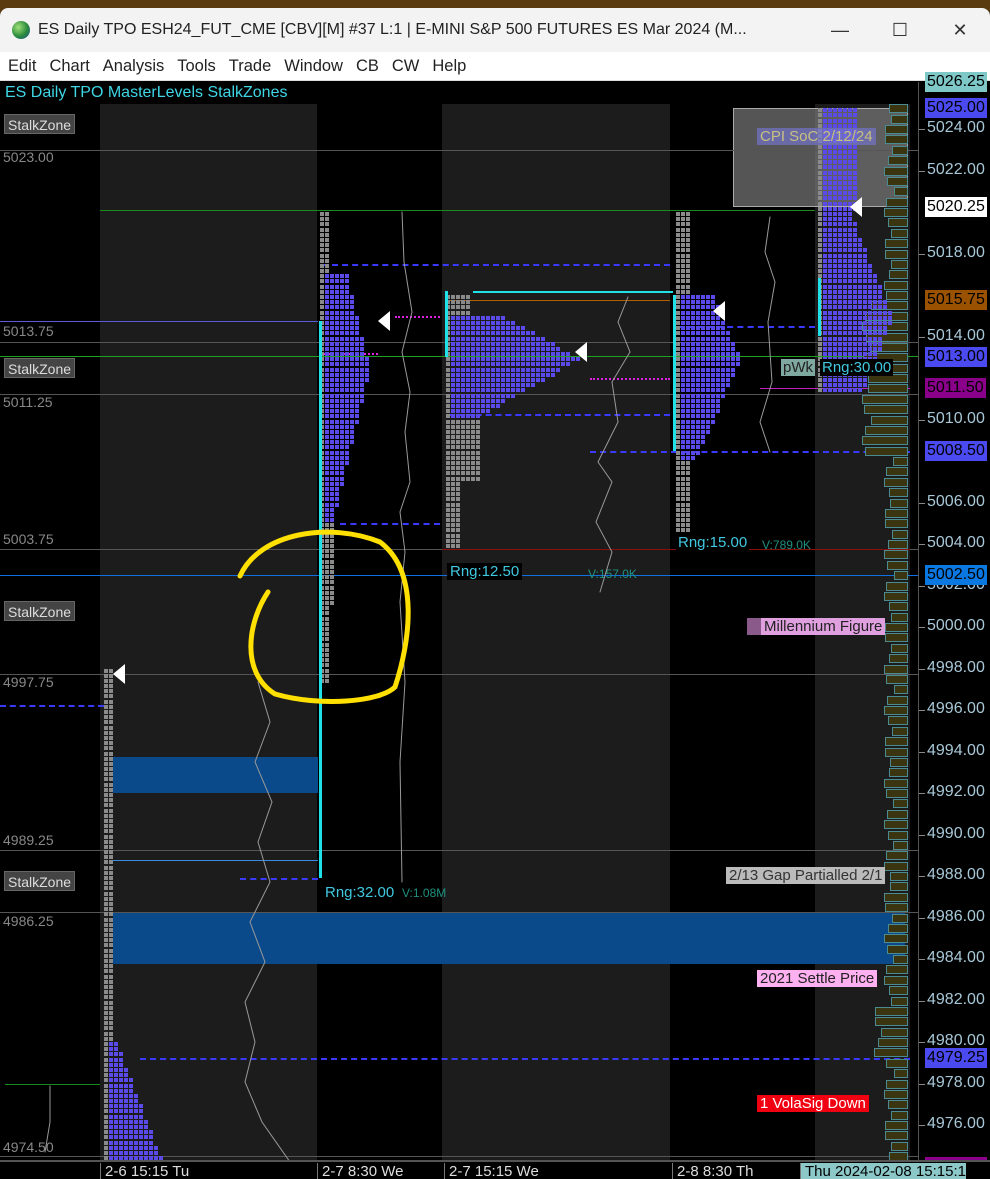  Describe the element at coordinates (133, 66) in the screenshot. I see `menu-analysis: Analysis` at that location.